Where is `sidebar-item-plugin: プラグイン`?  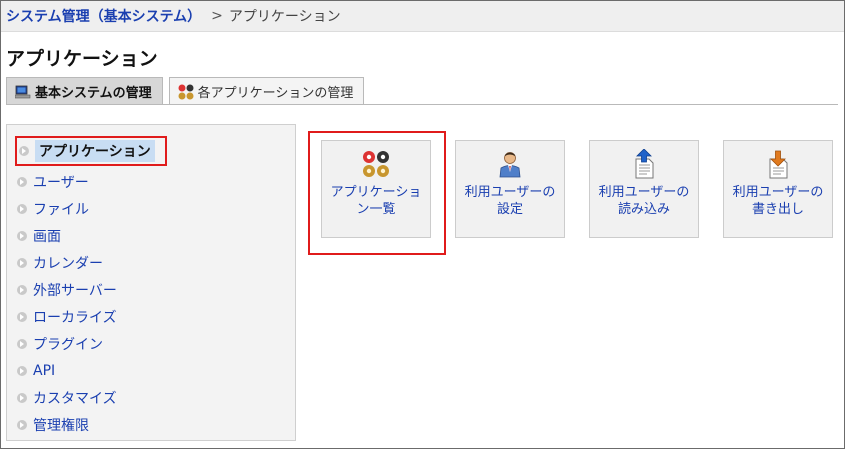 sidebar-item-plugin: プラグイン is located at coordinates (91, 343).